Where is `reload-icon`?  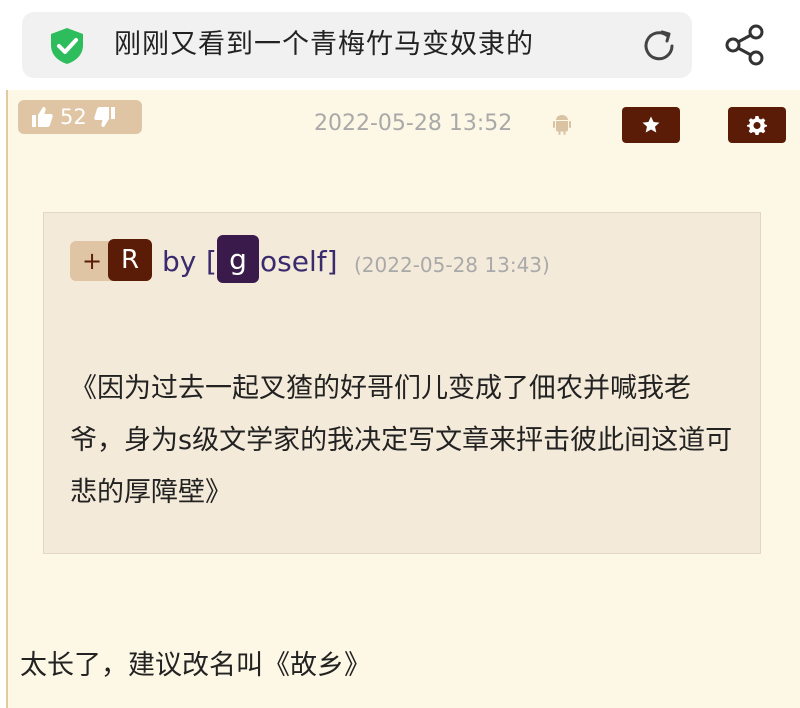
reload-icon is located at coordinates (659, 46).